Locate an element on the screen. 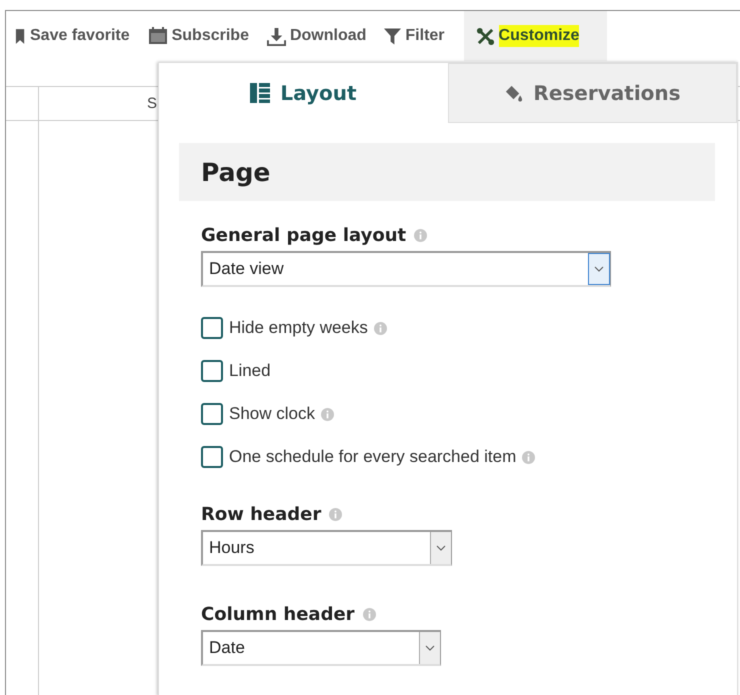 The height and width of the screenshot is (695, 740). field-label: General page layout is located at coordinates (303, 235).